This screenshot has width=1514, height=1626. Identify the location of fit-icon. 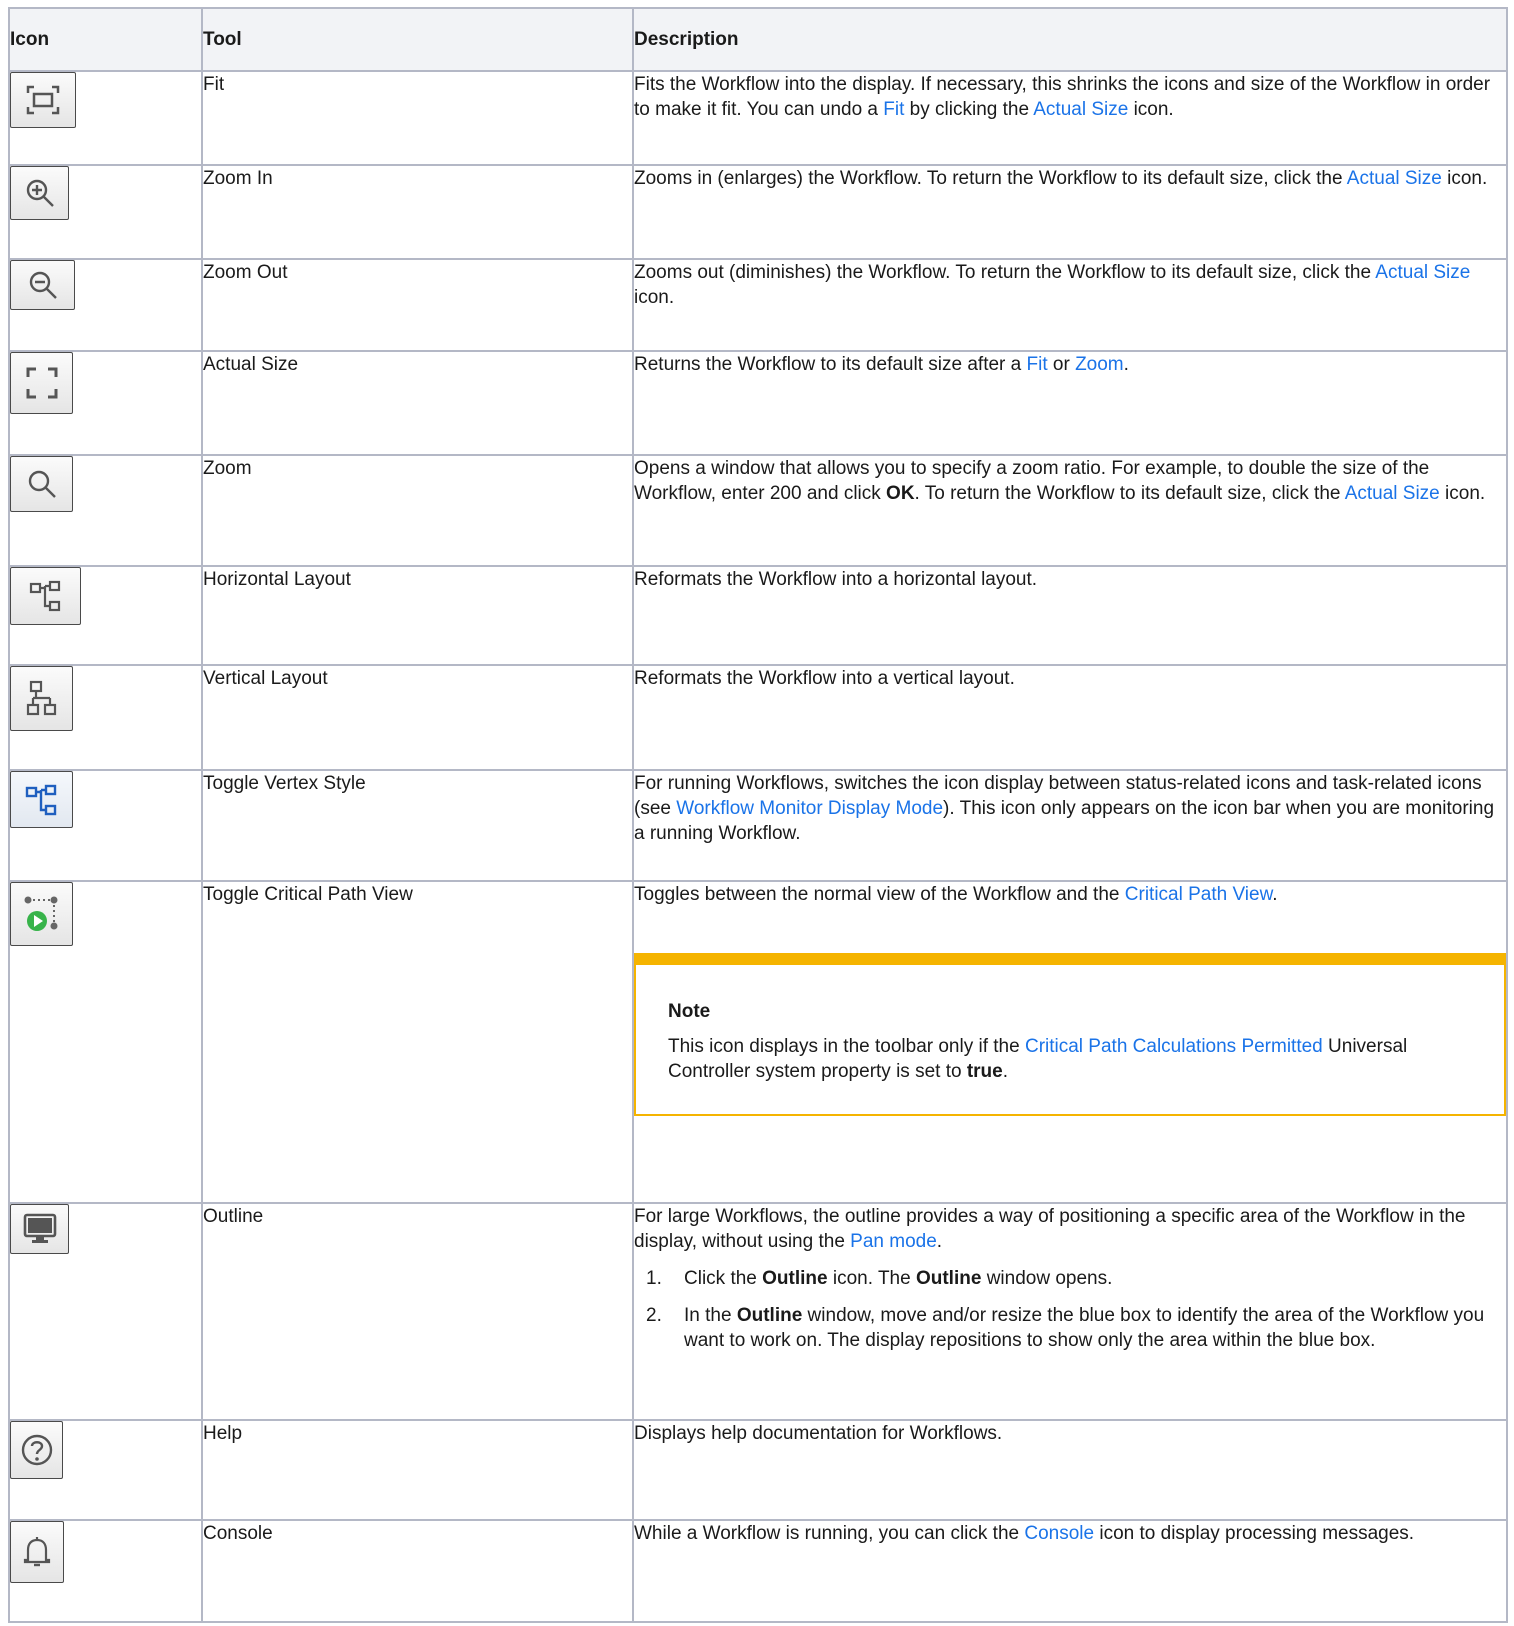
(43, 100).